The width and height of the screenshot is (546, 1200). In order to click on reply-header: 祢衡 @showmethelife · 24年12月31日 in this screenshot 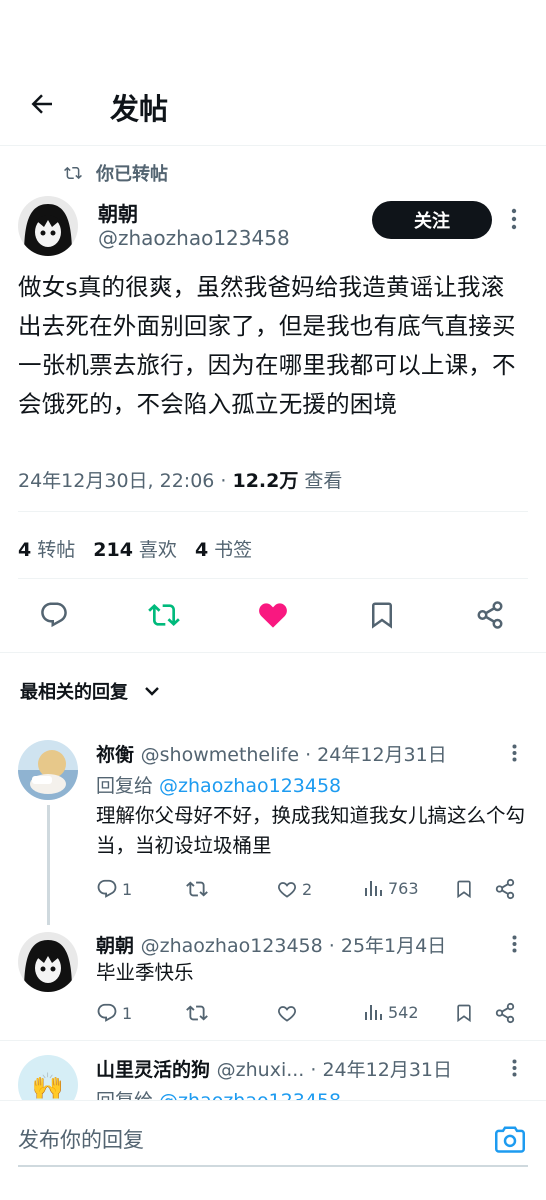, I will do `click(271, 753)`.